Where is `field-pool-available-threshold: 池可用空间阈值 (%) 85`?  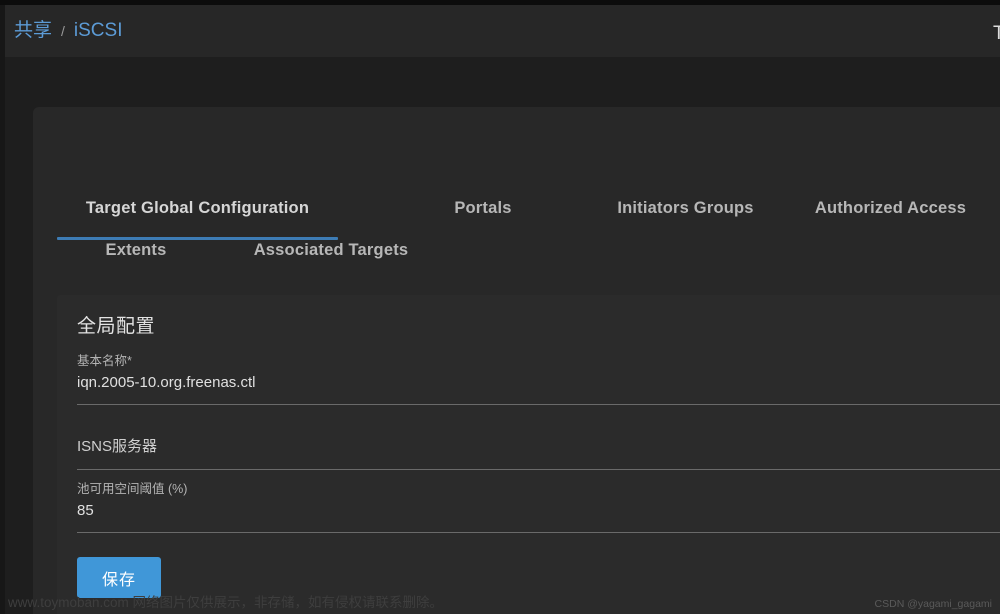 field-pool-available-threshold: 池可用空间阈值 (%) 85 is located at coordinates (538, 507).